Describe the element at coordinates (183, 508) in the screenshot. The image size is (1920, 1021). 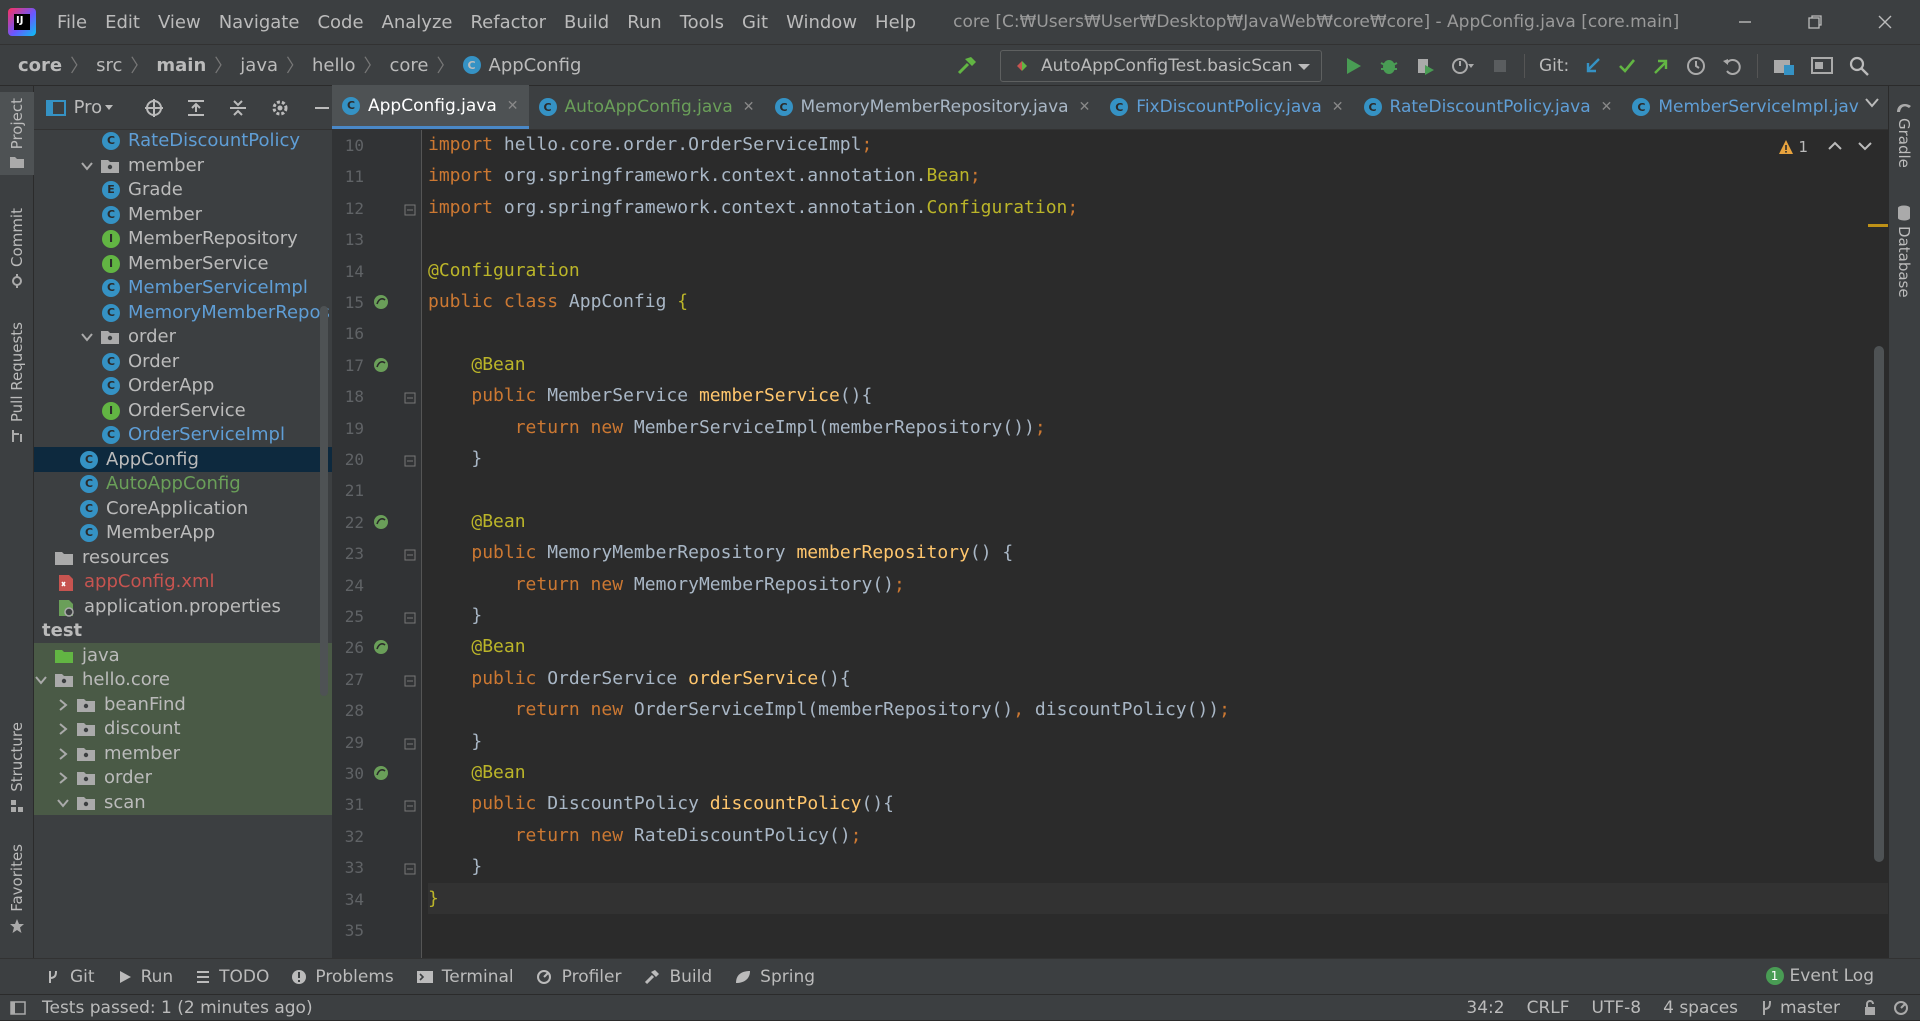
I see `tree-item: C CoreApplication` at that location.